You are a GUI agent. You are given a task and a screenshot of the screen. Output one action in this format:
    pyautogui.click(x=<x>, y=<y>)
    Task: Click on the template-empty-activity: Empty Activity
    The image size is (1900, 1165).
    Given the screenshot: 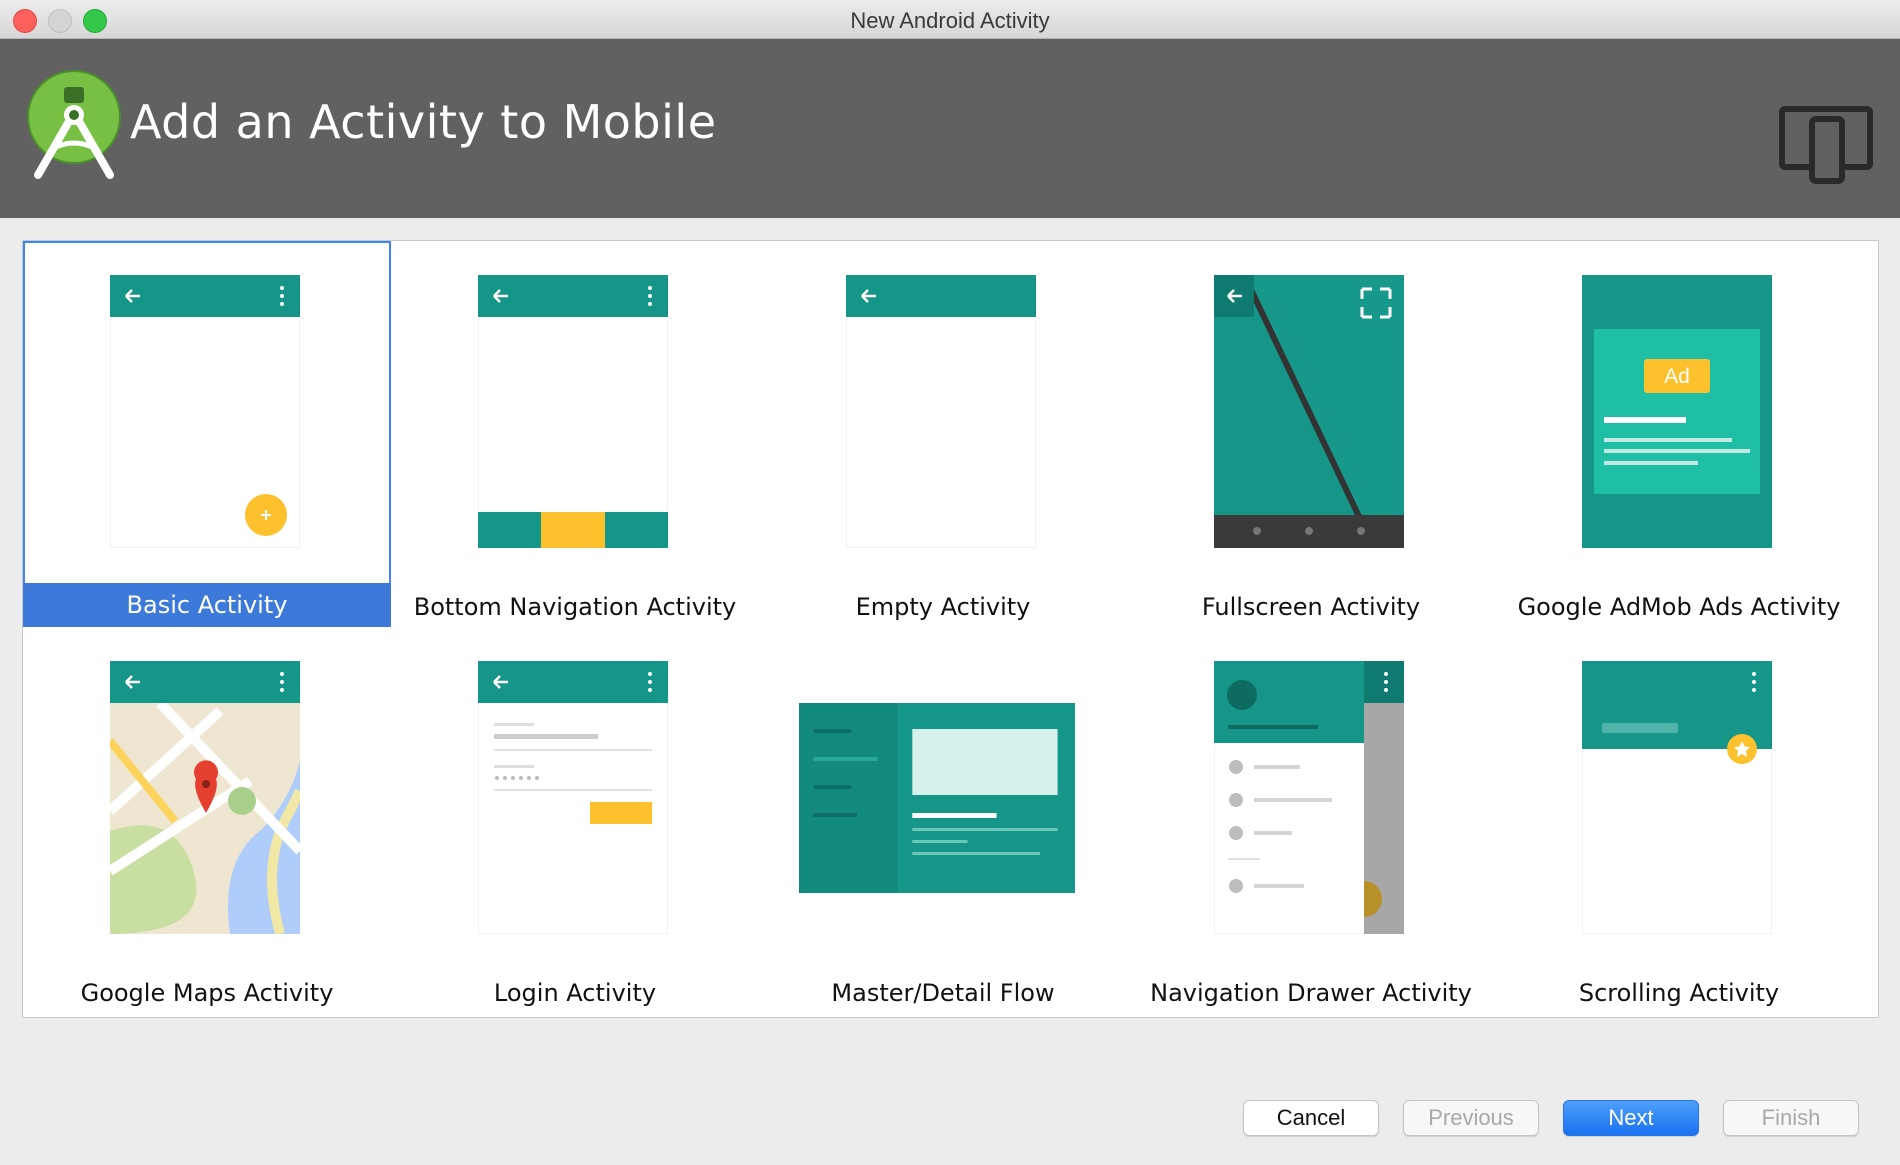 What is the action you would take?
    pyautogui.click(x=943, y=434)
    